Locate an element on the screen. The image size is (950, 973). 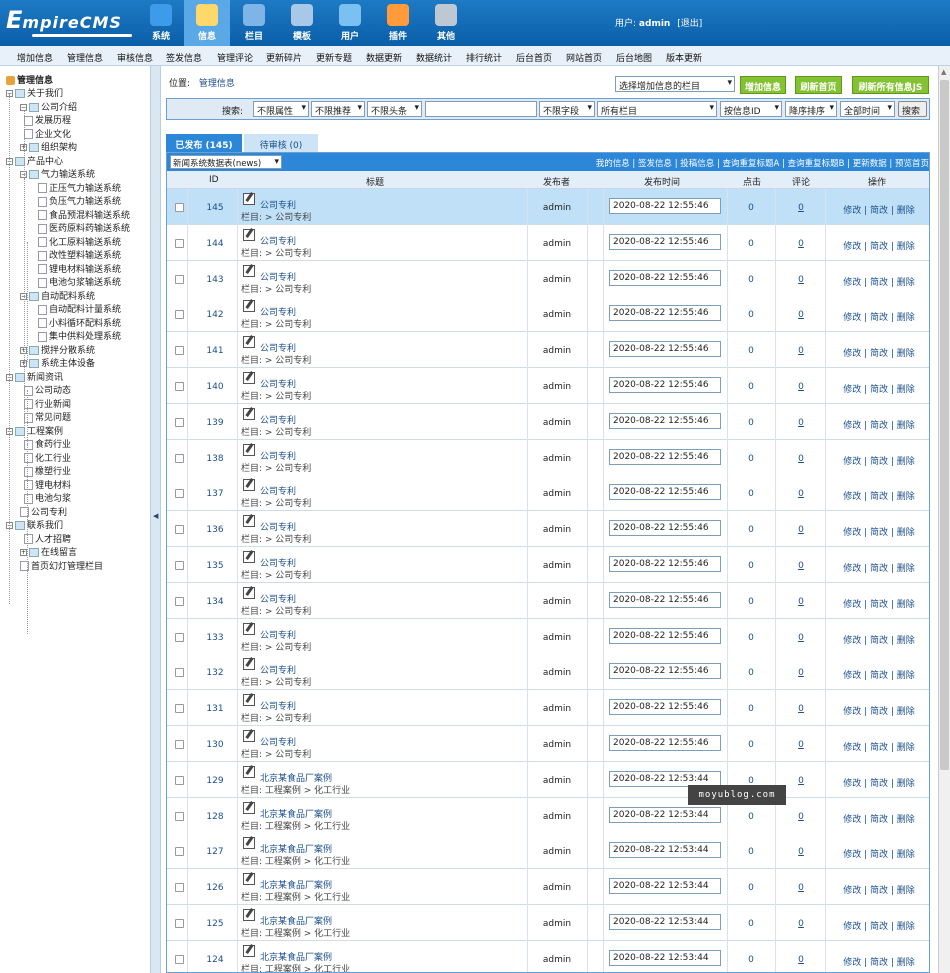
sidebar-item: 小料循环配料系统 is located at coordinates (79, 322).